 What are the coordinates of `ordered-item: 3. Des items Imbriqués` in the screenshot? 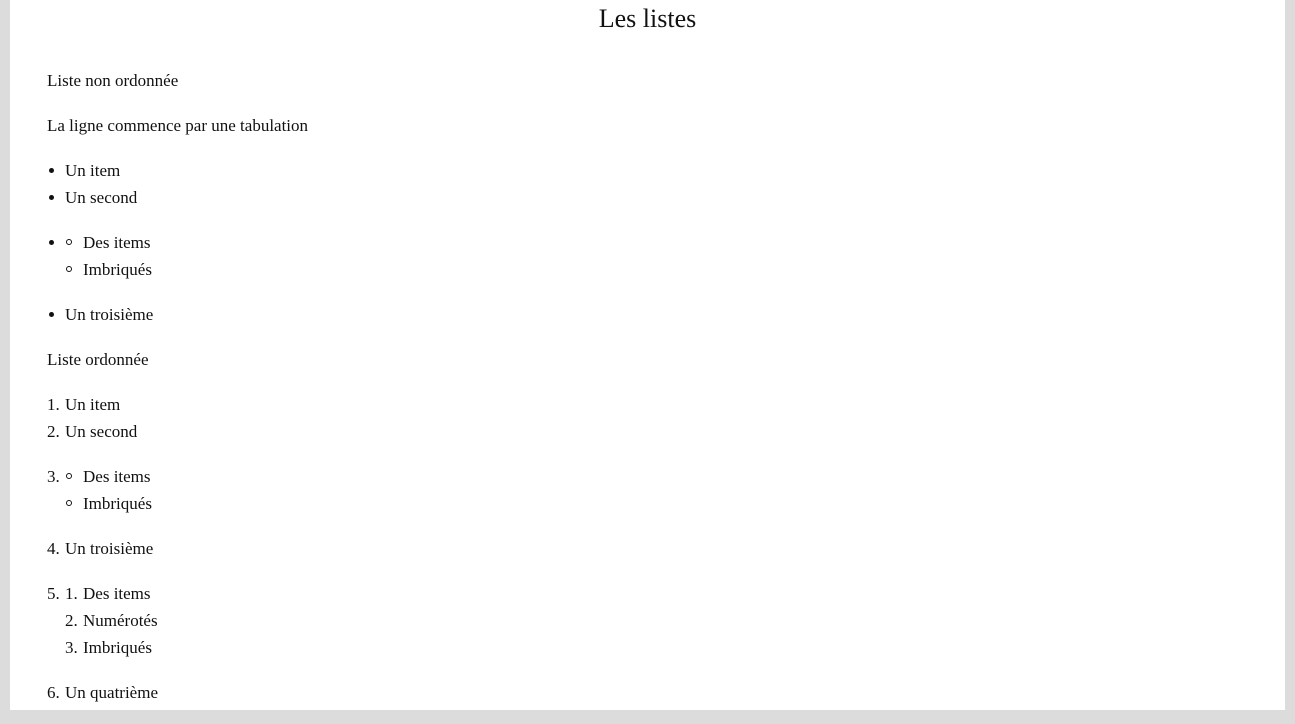 It's located at (177, 490).